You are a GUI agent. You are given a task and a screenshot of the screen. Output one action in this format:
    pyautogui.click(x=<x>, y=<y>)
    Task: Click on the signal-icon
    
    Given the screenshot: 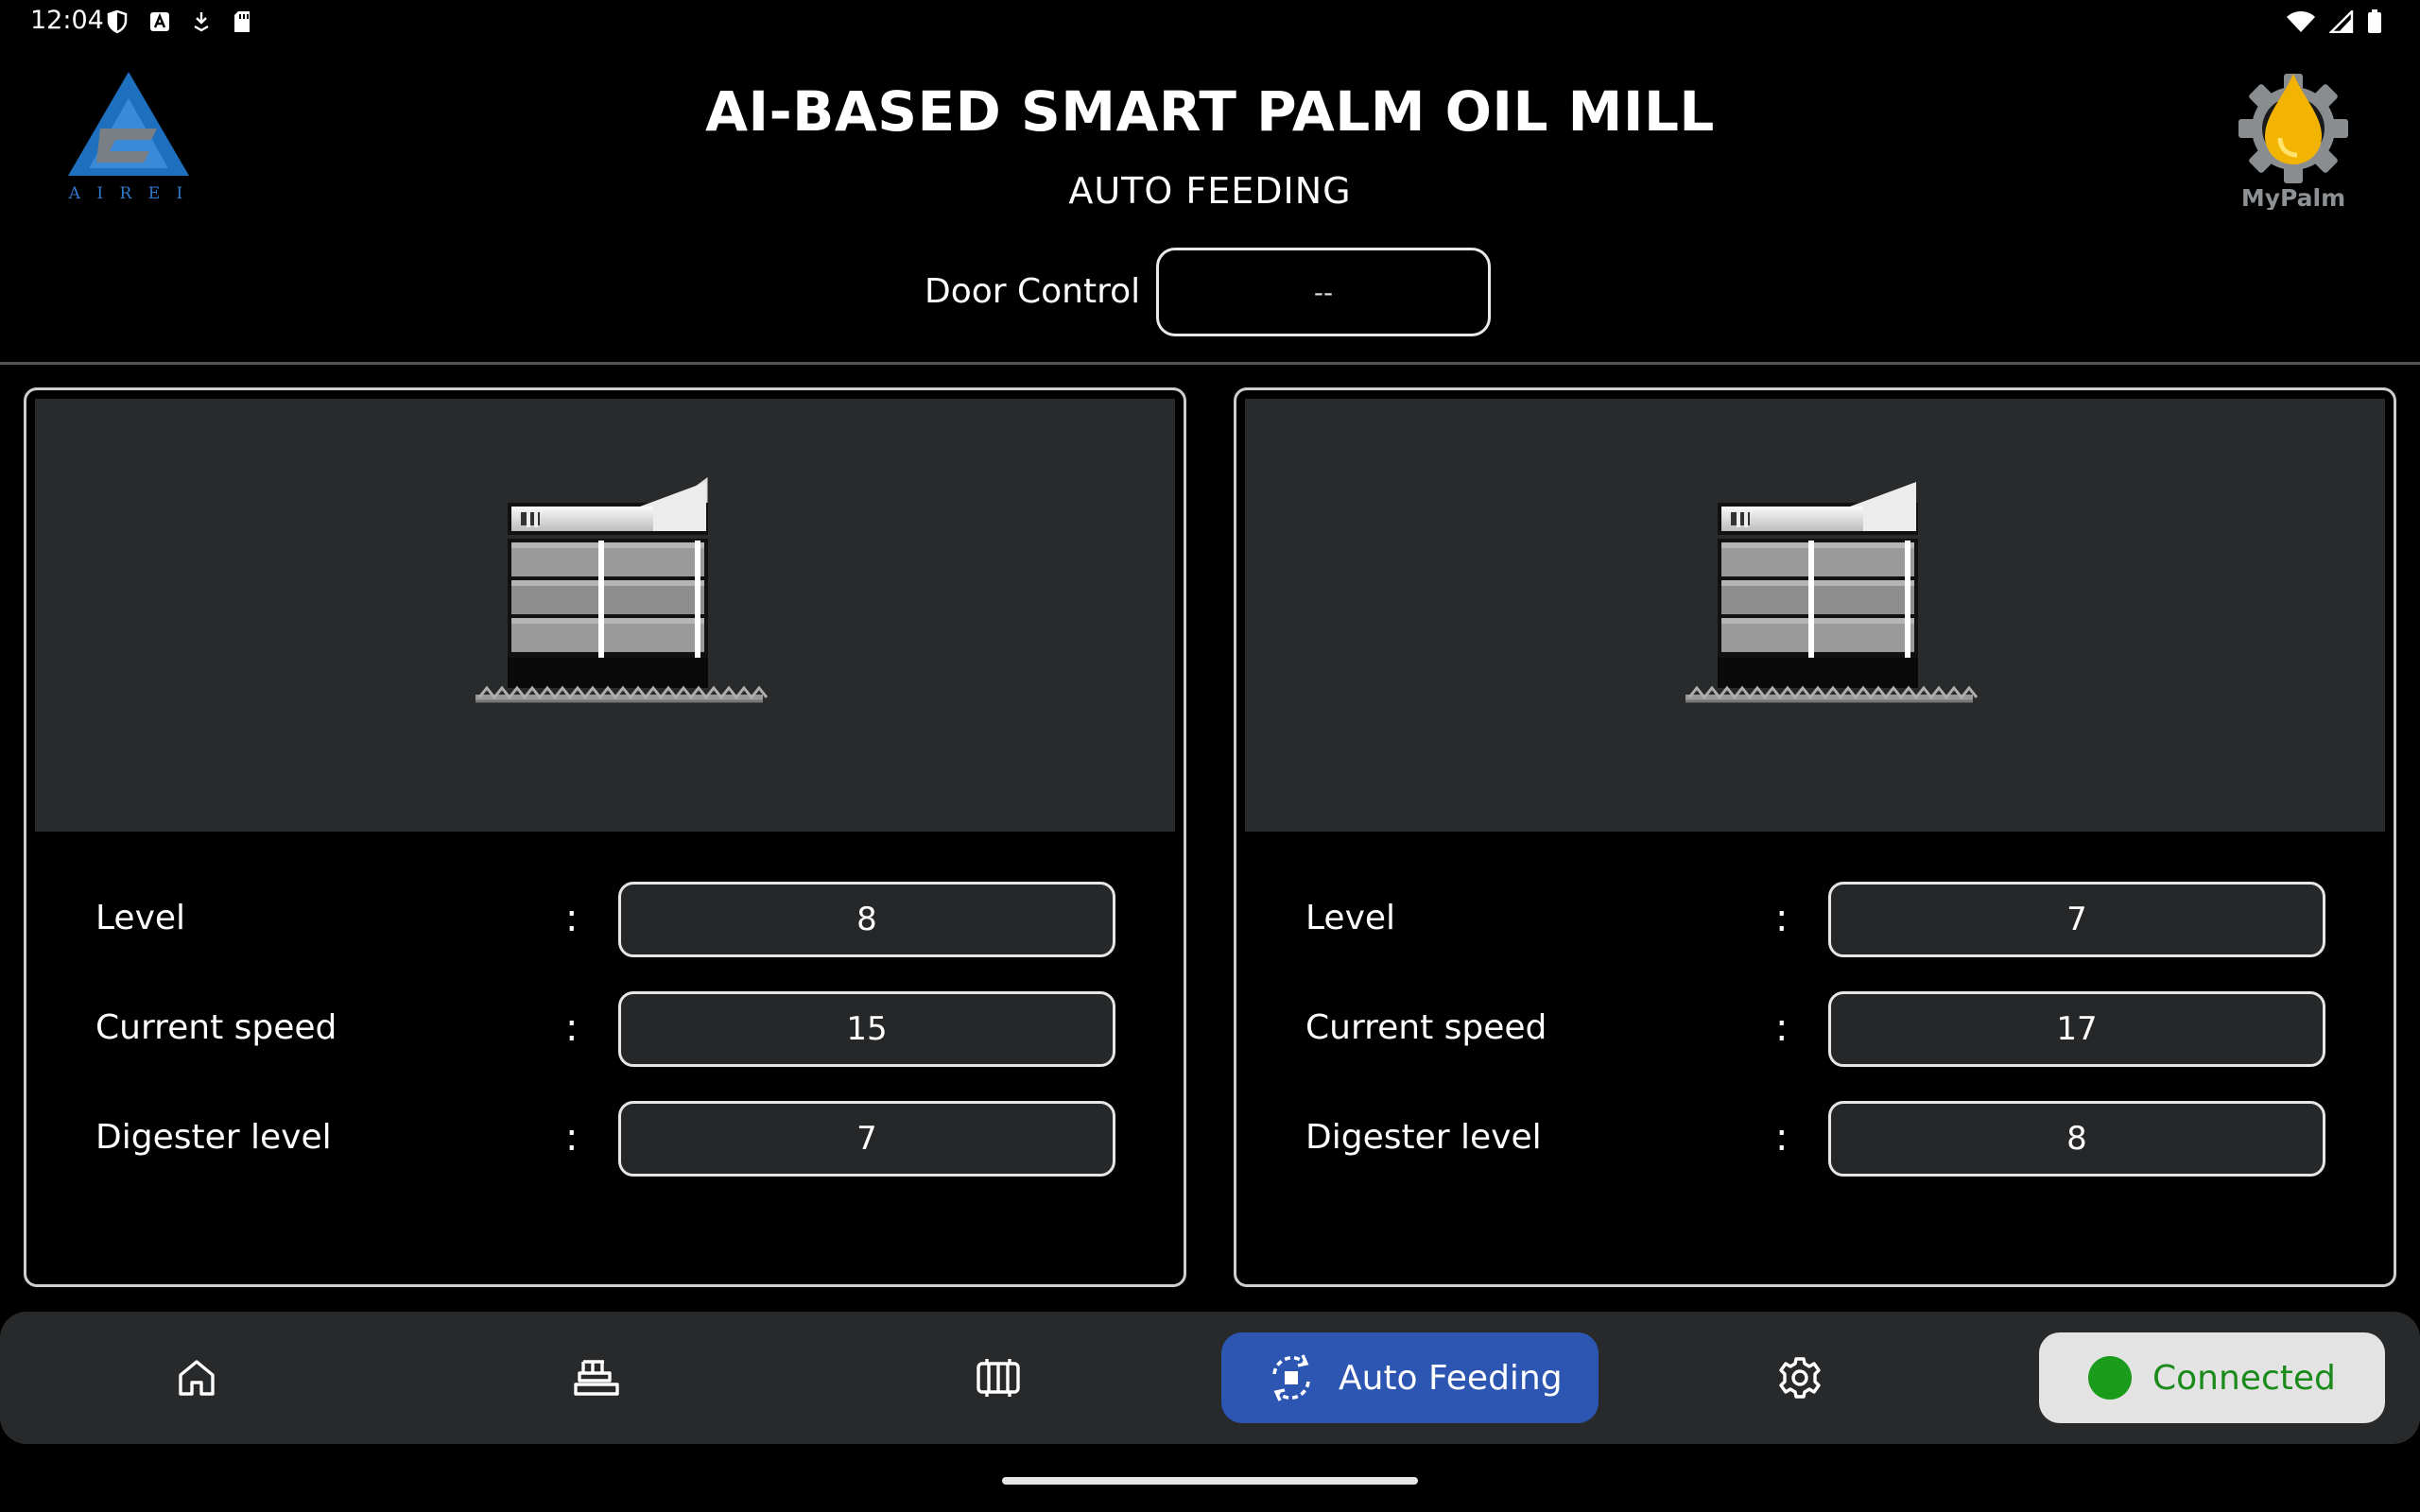 What is the action you would take?
    pyautogui.click(x=2341, y=21)
    